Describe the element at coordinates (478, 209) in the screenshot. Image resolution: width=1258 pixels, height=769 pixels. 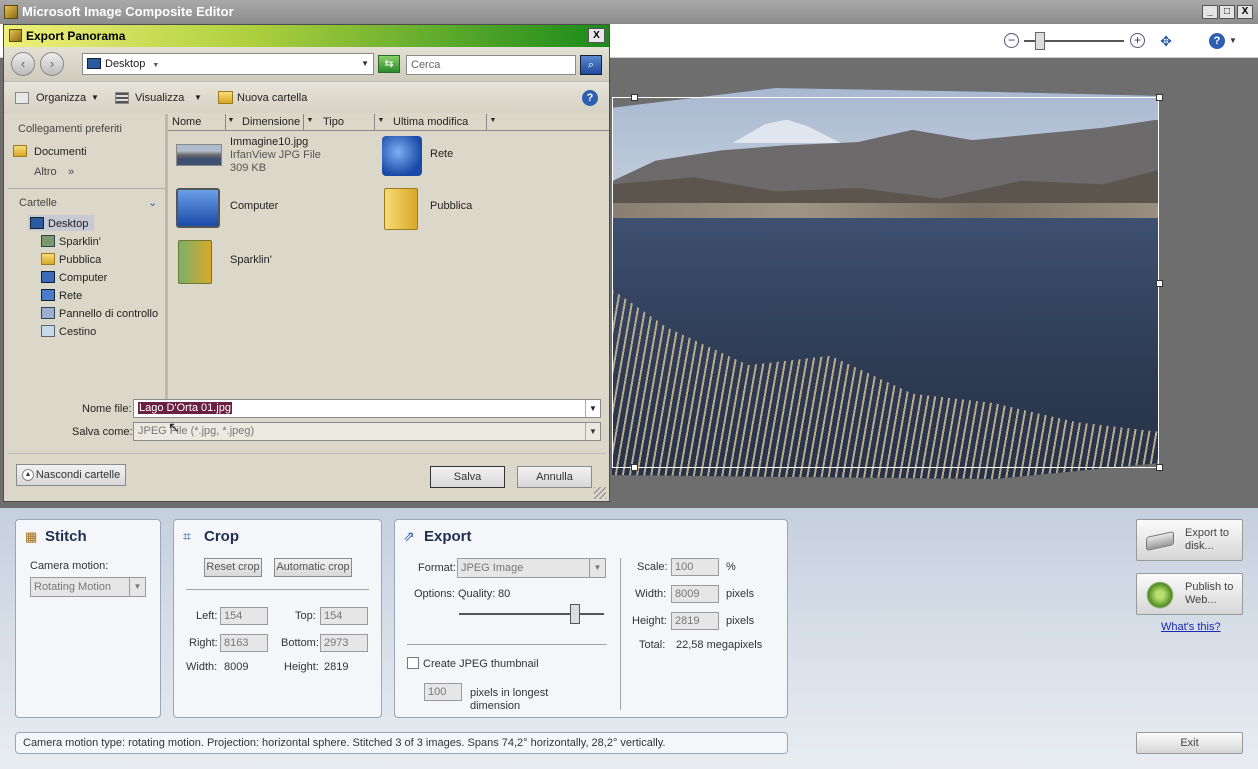
I see `file-item: Pubblica` at that location.